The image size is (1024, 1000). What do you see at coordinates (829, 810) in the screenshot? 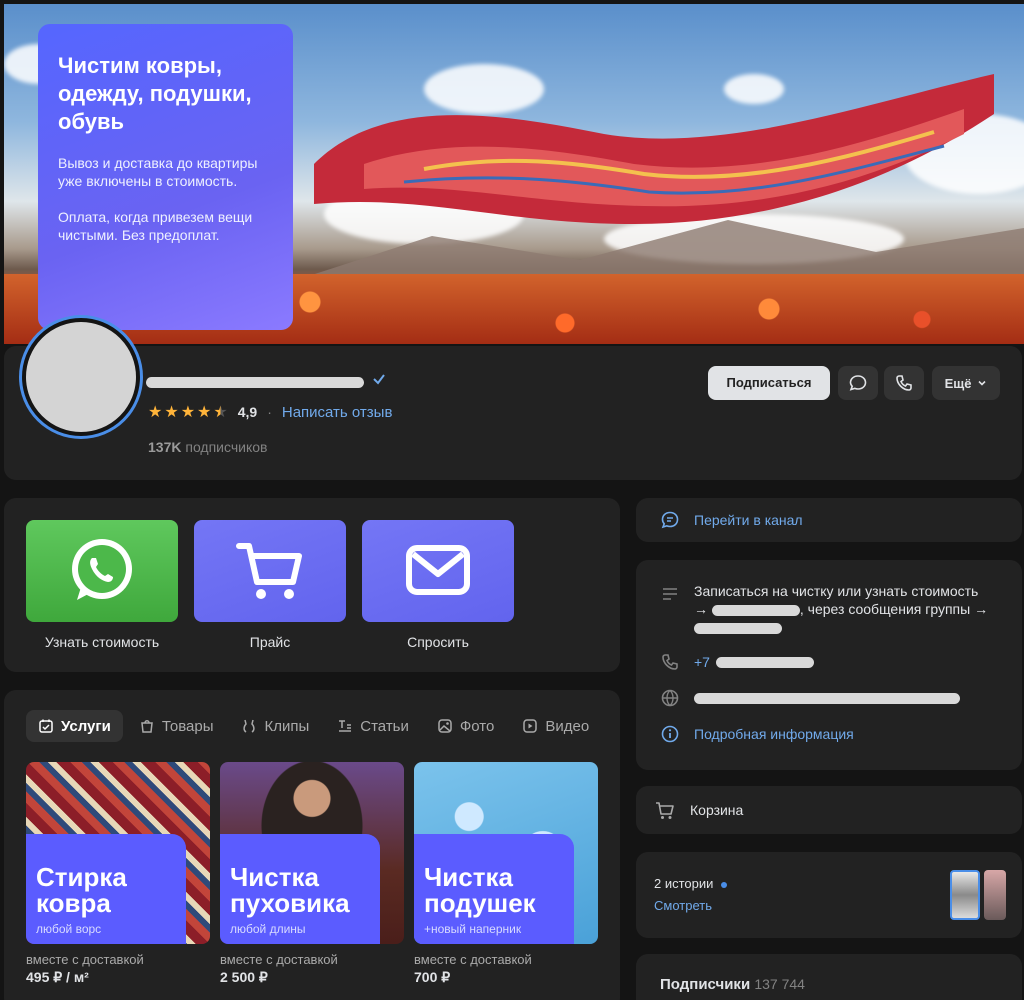
I see `cart-link: Корзина` at bounding box center [829, 810].